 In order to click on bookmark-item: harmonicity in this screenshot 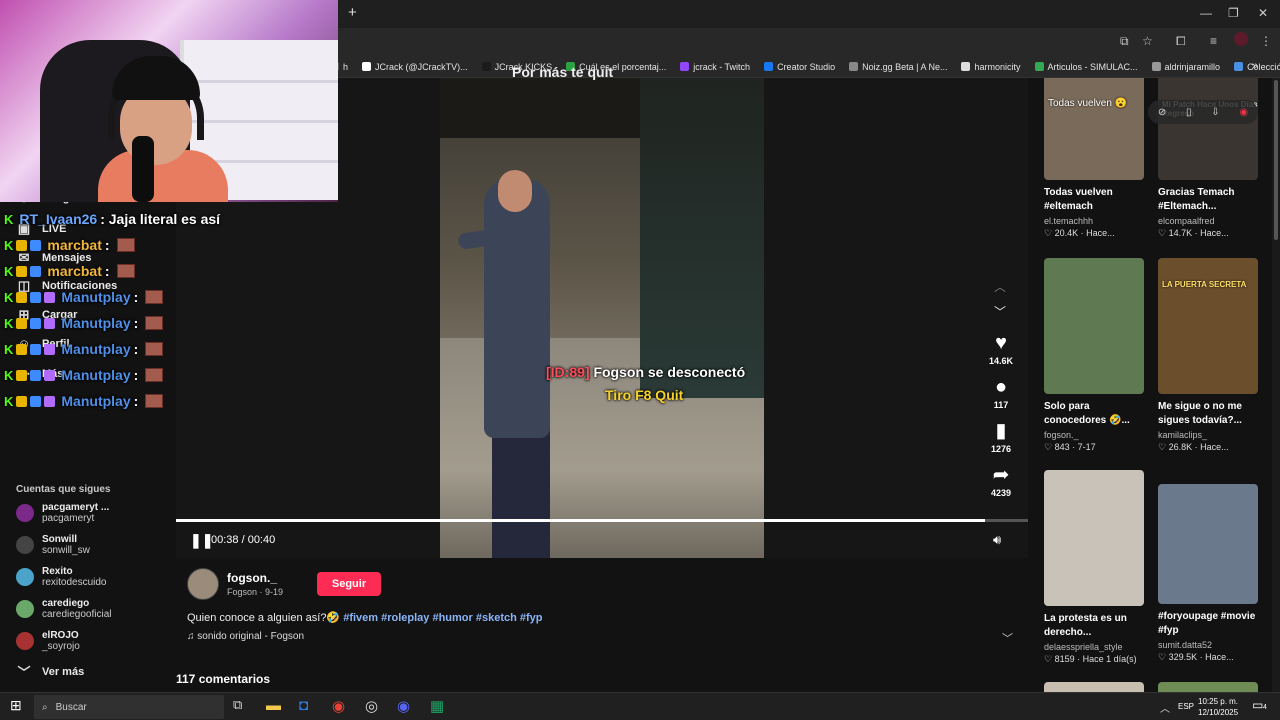, I will do `click(991, 66)`.